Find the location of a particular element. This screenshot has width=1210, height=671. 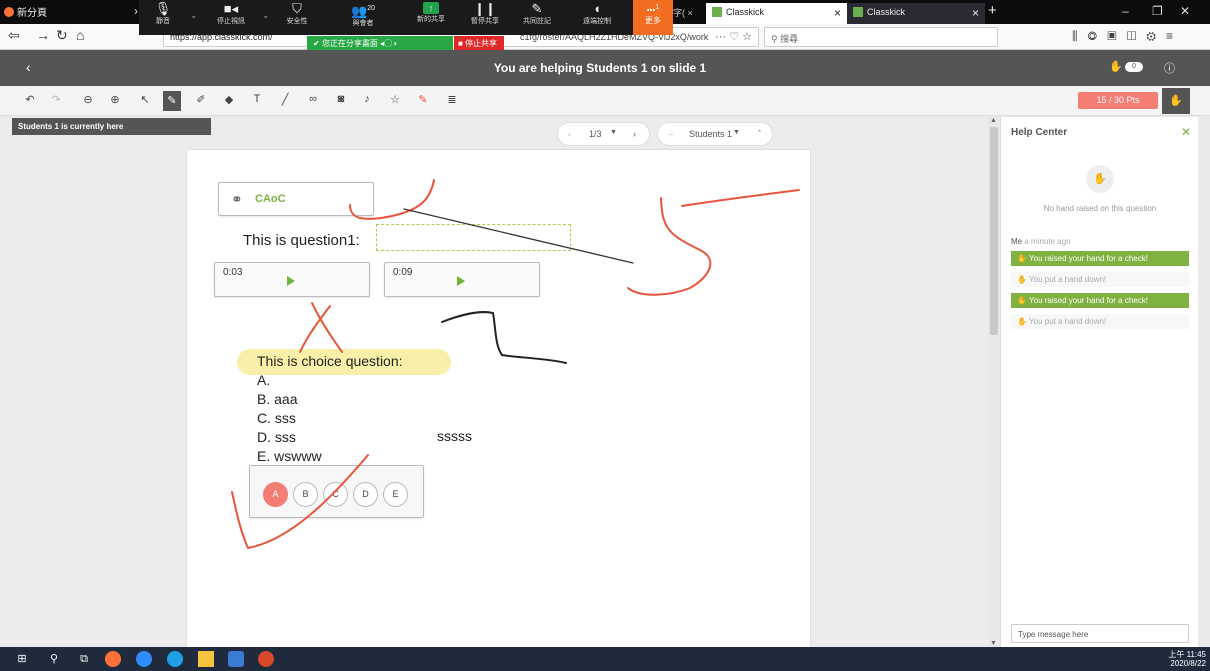

student-selector: – Students 1 ▼ ˆ is located at coordinates (715, 134).